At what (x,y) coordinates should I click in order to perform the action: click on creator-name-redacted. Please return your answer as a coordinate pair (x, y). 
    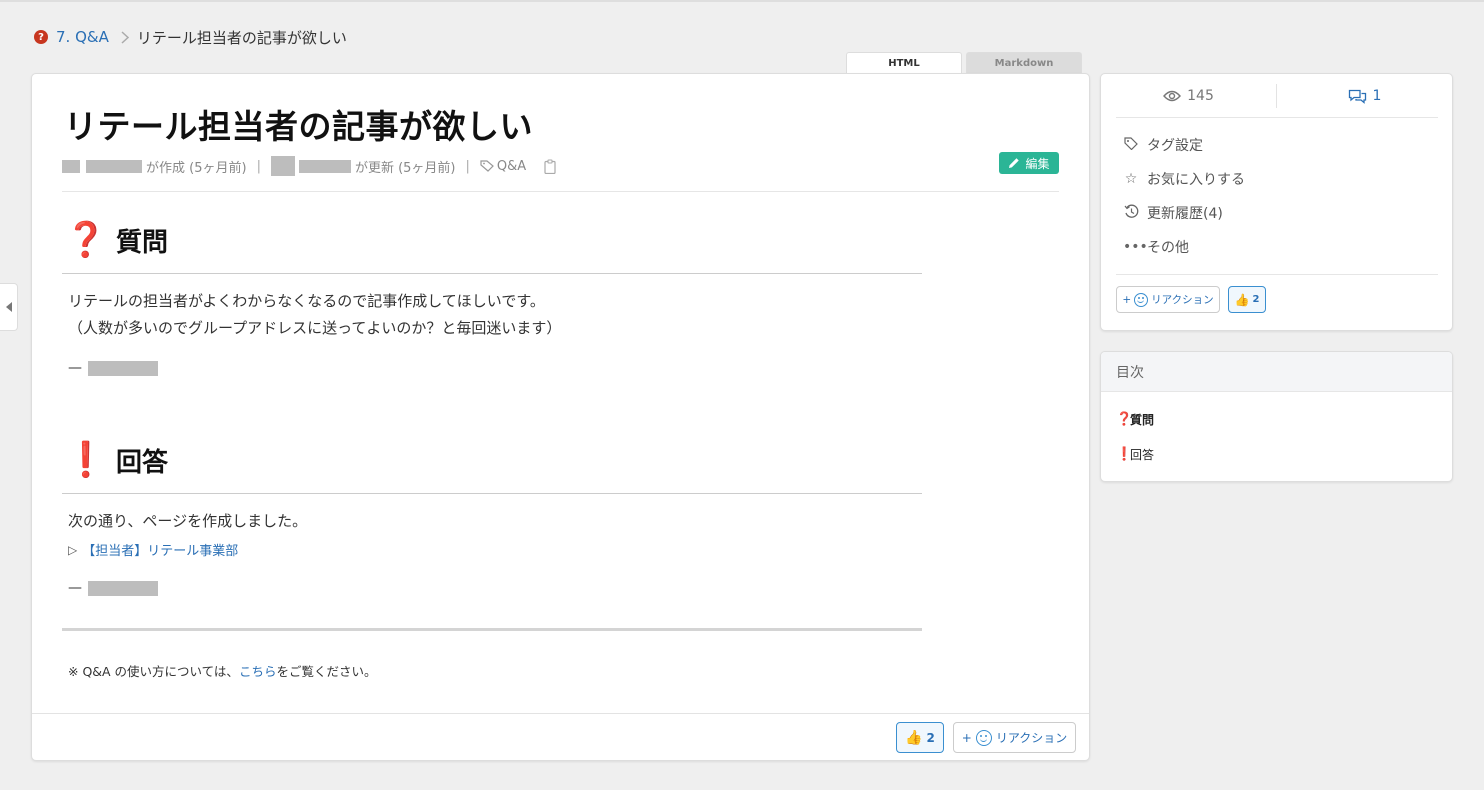
    Looking at the image, I should click on (114, 166).